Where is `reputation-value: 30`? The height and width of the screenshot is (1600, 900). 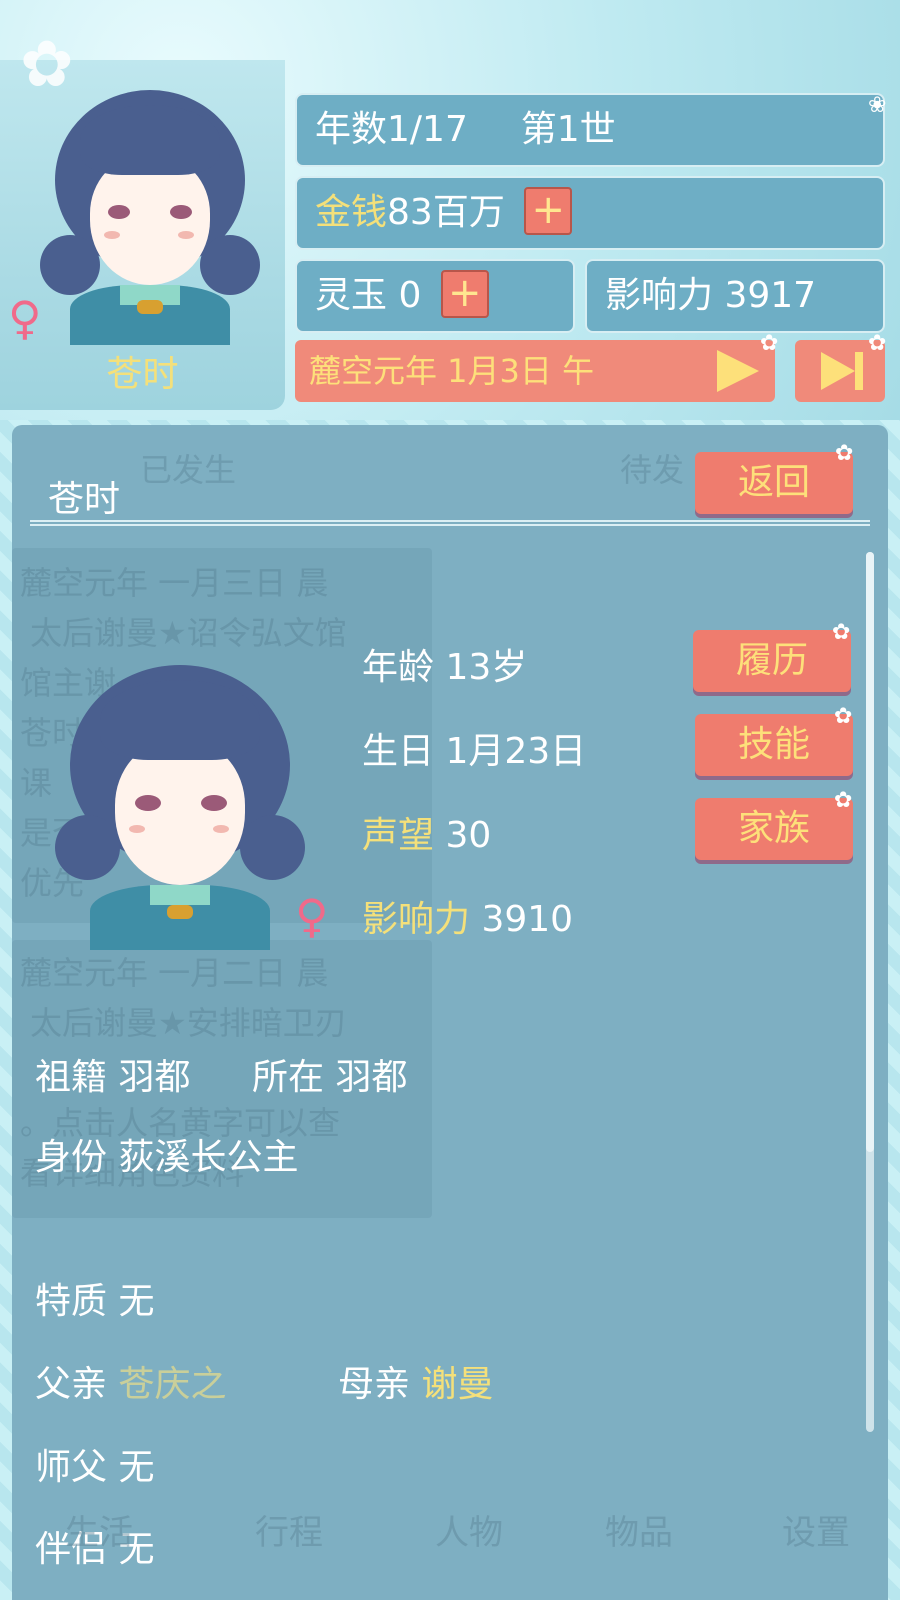 reputation-value: 30 is located at coordinates (468, 835).